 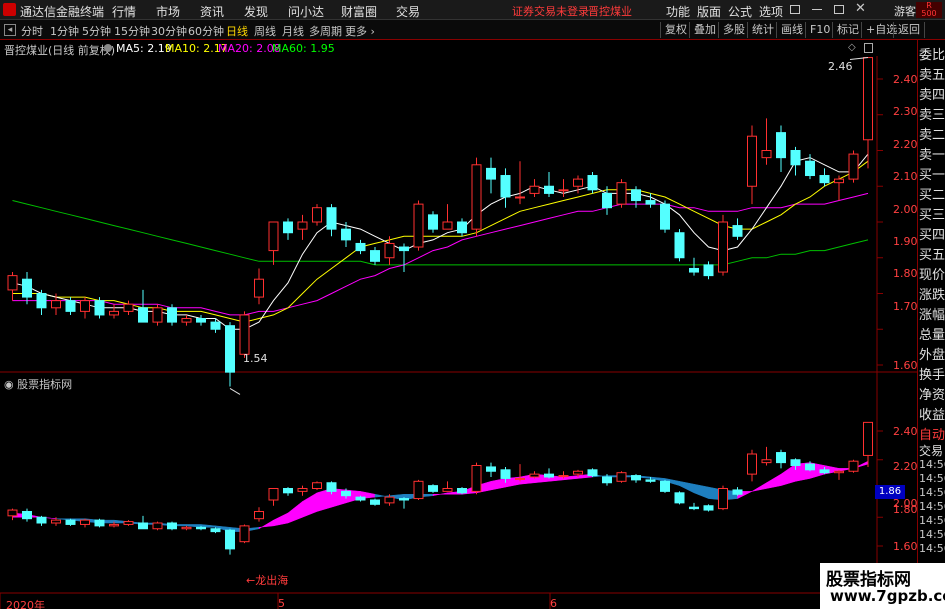 What do you see at coordinates (932, 413) in the screenshot?
I see `panel-item: 收益` at bounding box center [932, 413].